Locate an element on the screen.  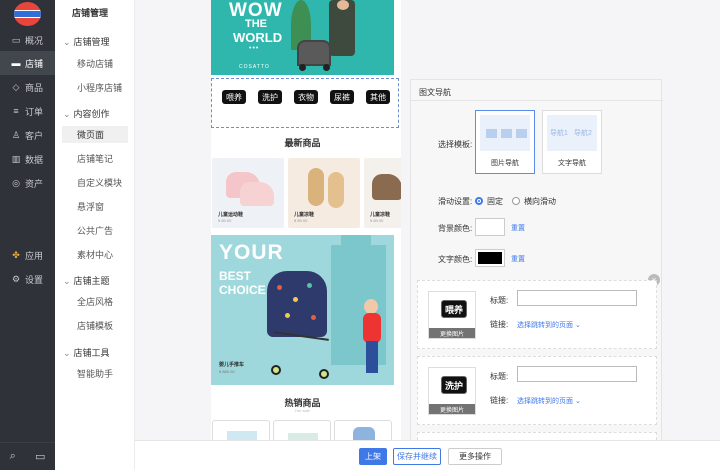
rail-item-overview: ▭ 概况 is located at coordinates (27, 40).